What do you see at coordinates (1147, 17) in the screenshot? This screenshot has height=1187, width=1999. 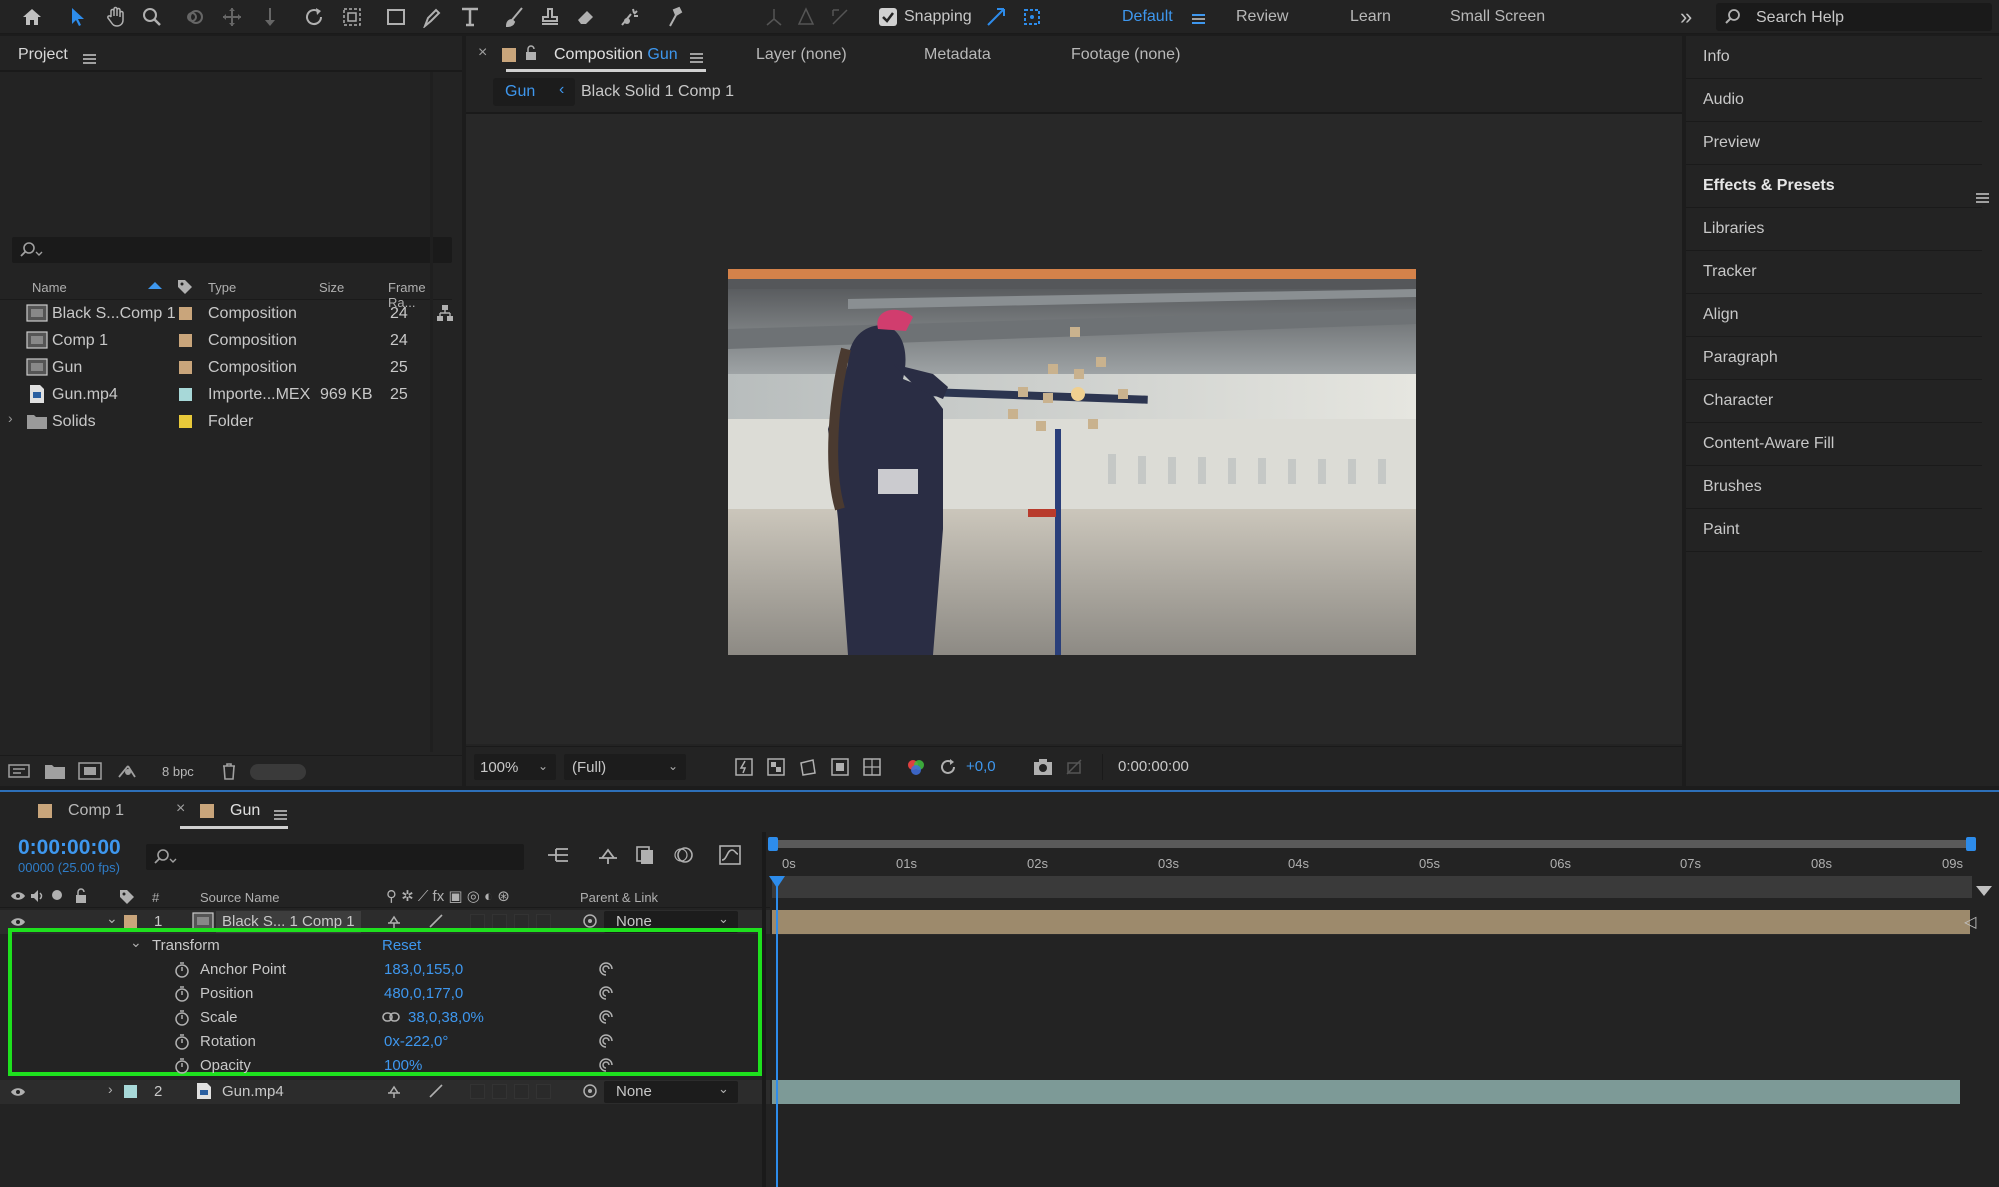 I see `workspace-default: Default` at bounding box center [1147, 17].